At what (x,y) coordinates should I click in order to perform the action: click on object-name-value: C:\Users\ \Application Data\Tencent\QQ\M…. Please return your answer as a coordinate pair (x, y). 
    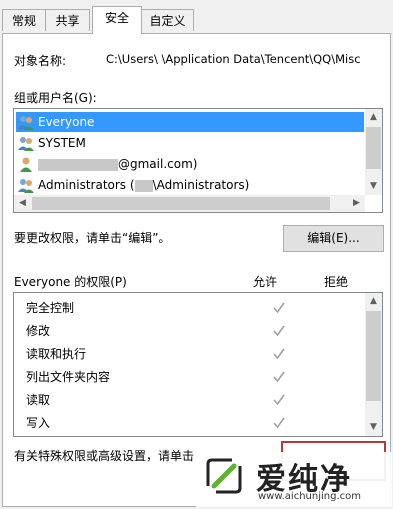
    Looking at the image, I should click on (233, 59).